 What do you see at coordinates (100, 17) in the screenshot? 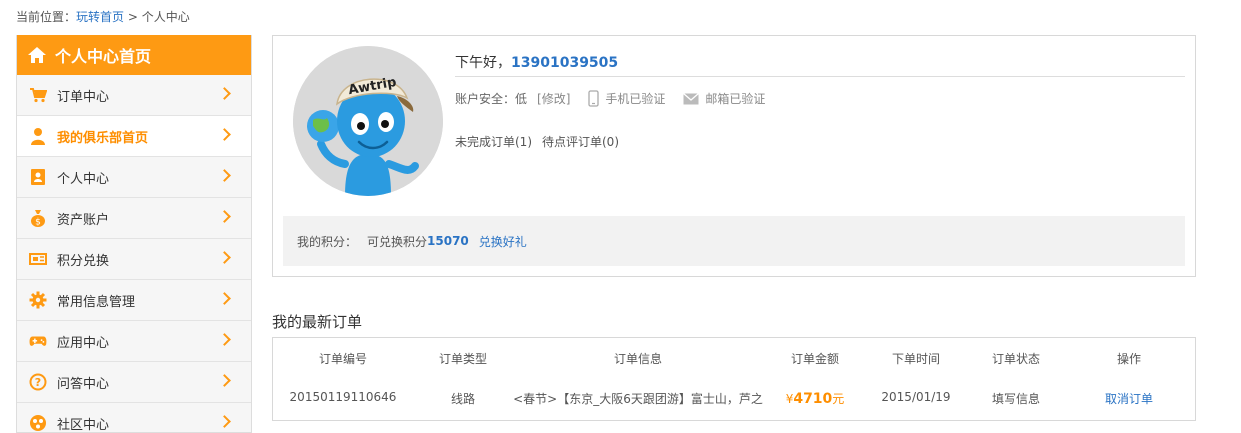
I see `breadcrumb-home-link: 玩转首页` at bounding box center [100, 17].